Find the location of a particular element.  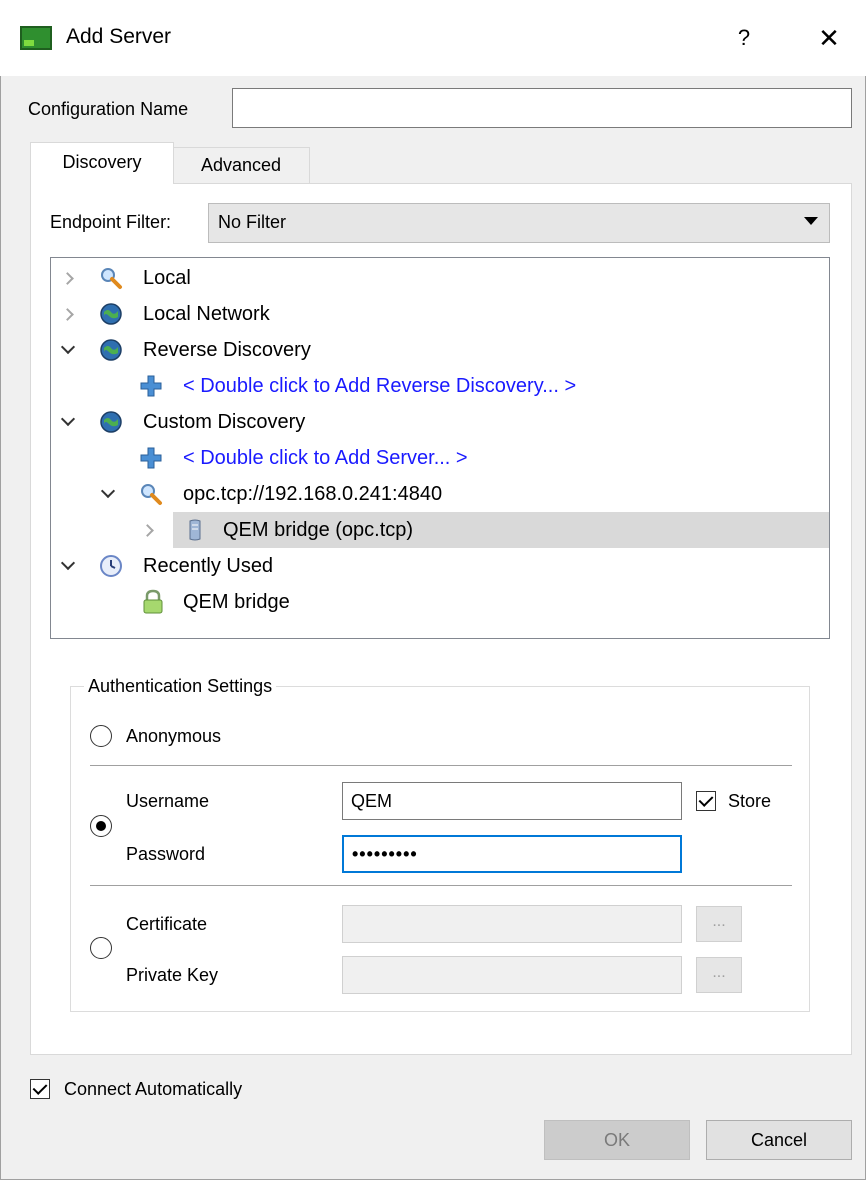

endpoint-filter-label: Endpoint Filter: is located at coordinates (111, 222).